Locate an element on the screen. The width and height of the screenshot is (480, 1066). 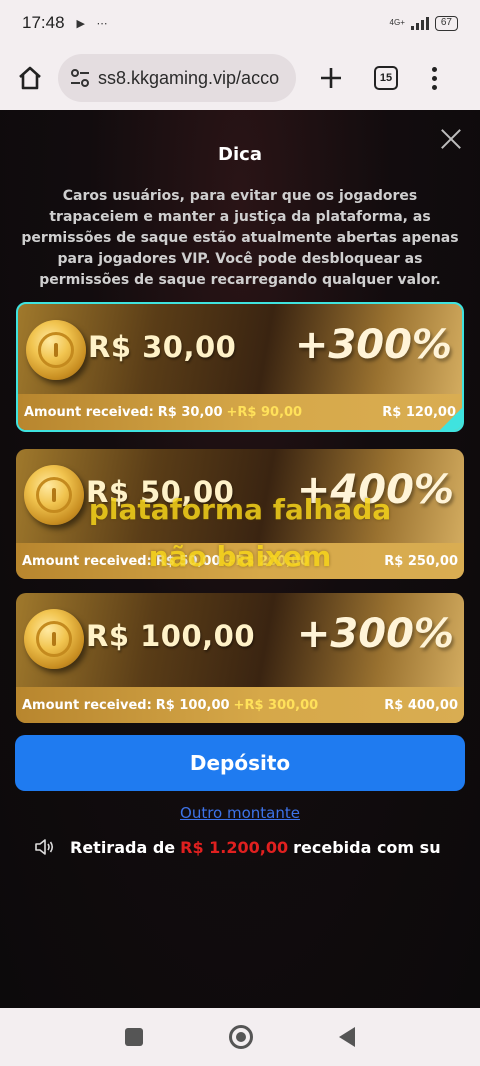
dialog-title: Dica is located at coordinates (240, 154).